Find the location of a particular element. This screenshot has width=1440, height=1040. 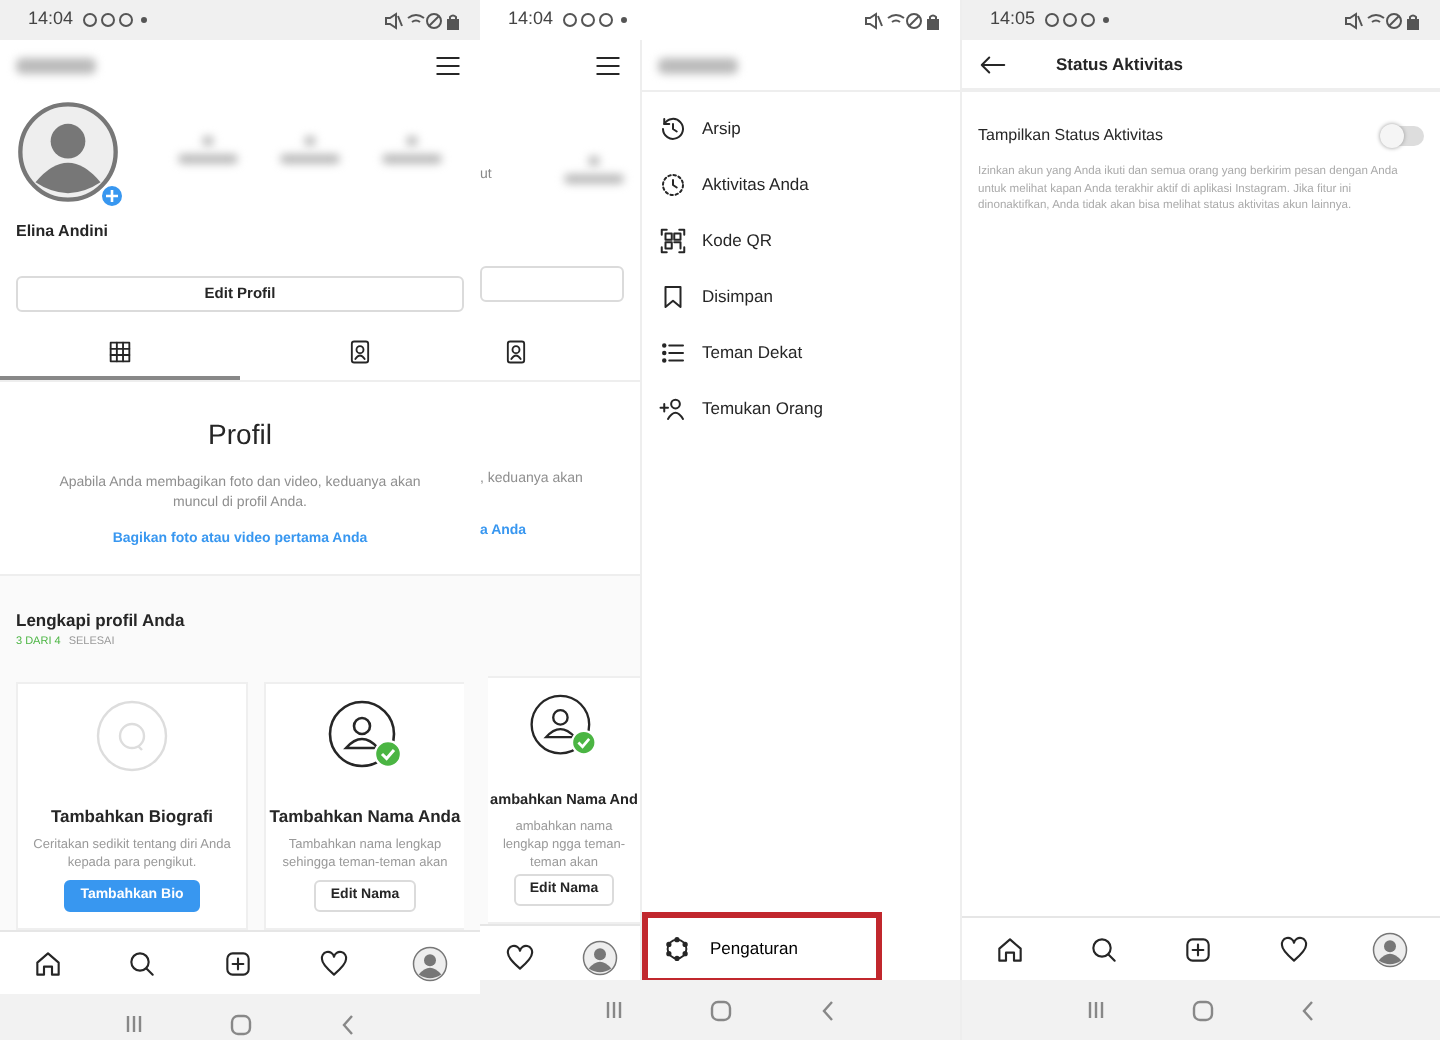

card-title: Tambahkan Biografi is located at coordinates (132, 817).